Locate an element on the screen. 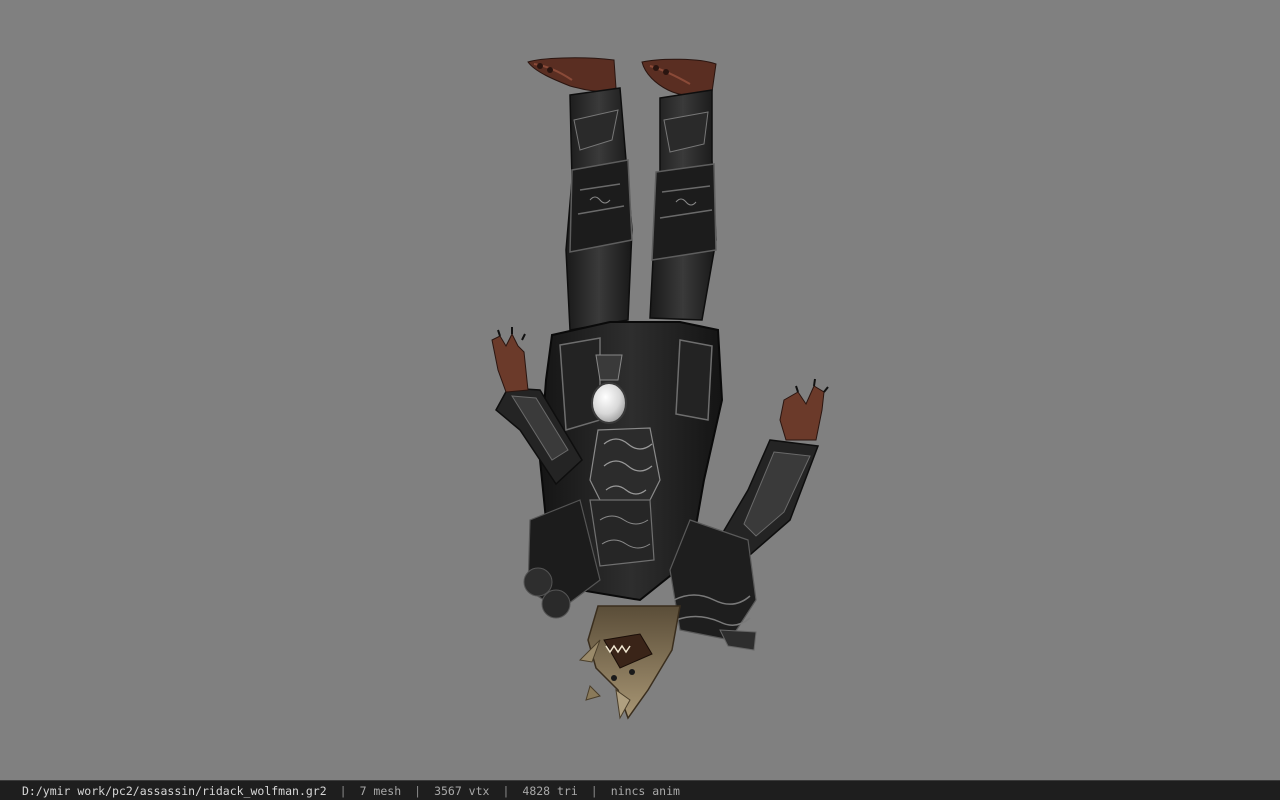 This screenshot has width=1280, height=800. right-hand is located at coordinates (802, 413).